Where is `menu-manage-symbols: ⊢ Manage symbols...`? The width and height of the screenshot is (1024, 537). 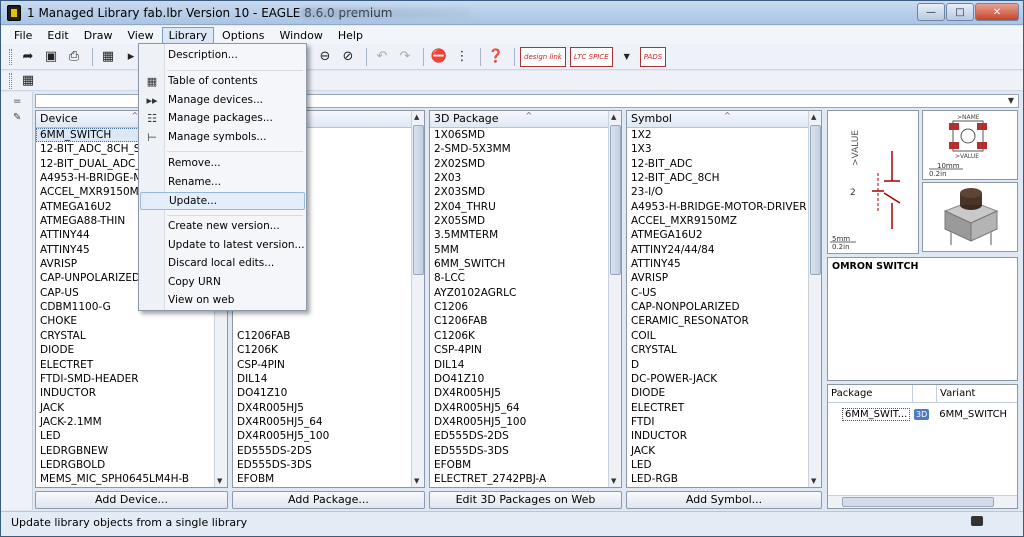
menu-manage-symbols: ⊢ Manage symbols... is located at coordinates (222, 138).